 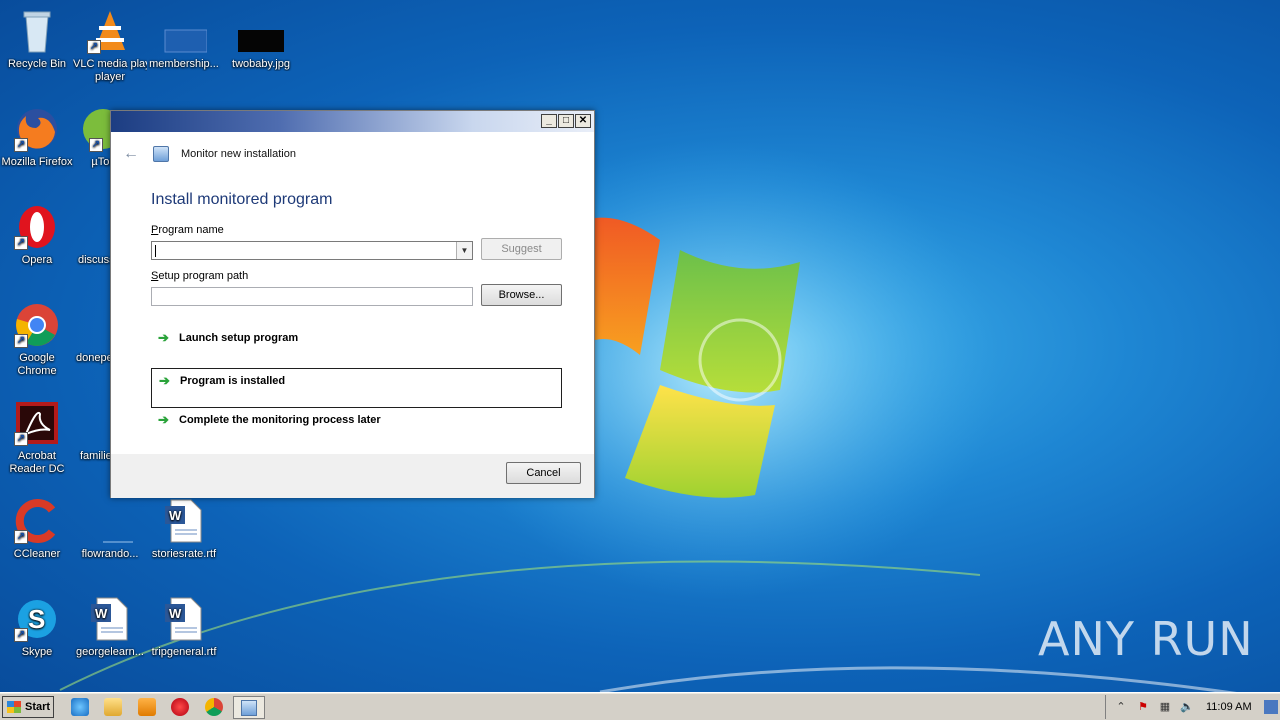 I want to click on desktop-icon-twobaby: twobaby.jpg, so click(x=261, y=39).